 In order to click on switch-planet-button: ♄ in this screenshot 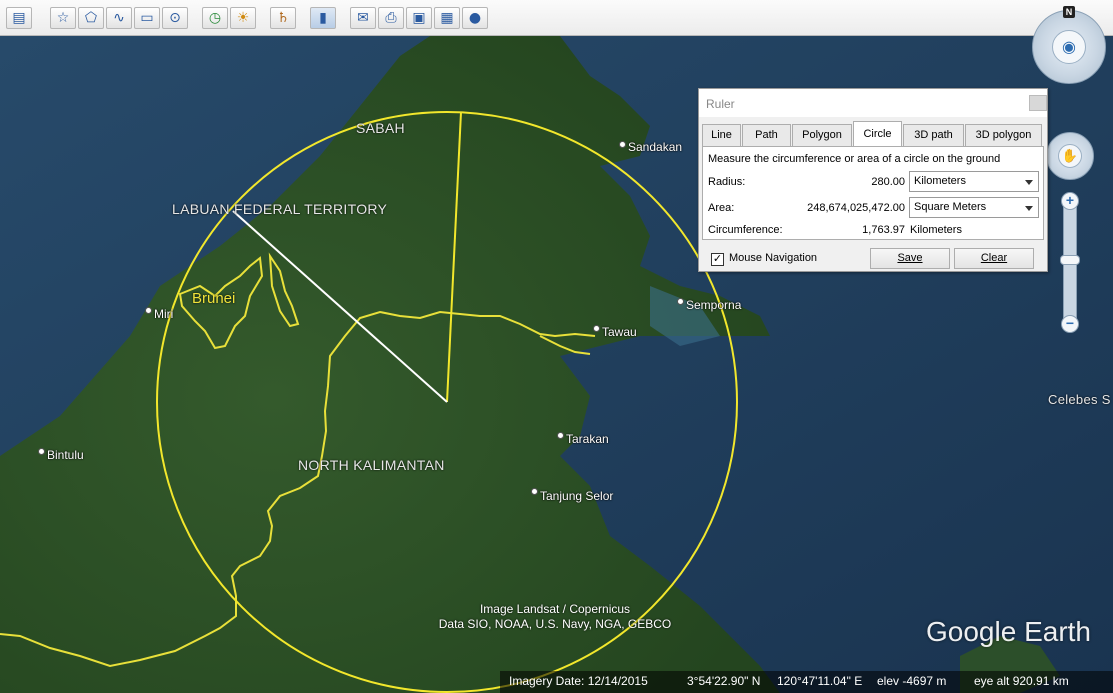, I will do `click(283, 18)`.